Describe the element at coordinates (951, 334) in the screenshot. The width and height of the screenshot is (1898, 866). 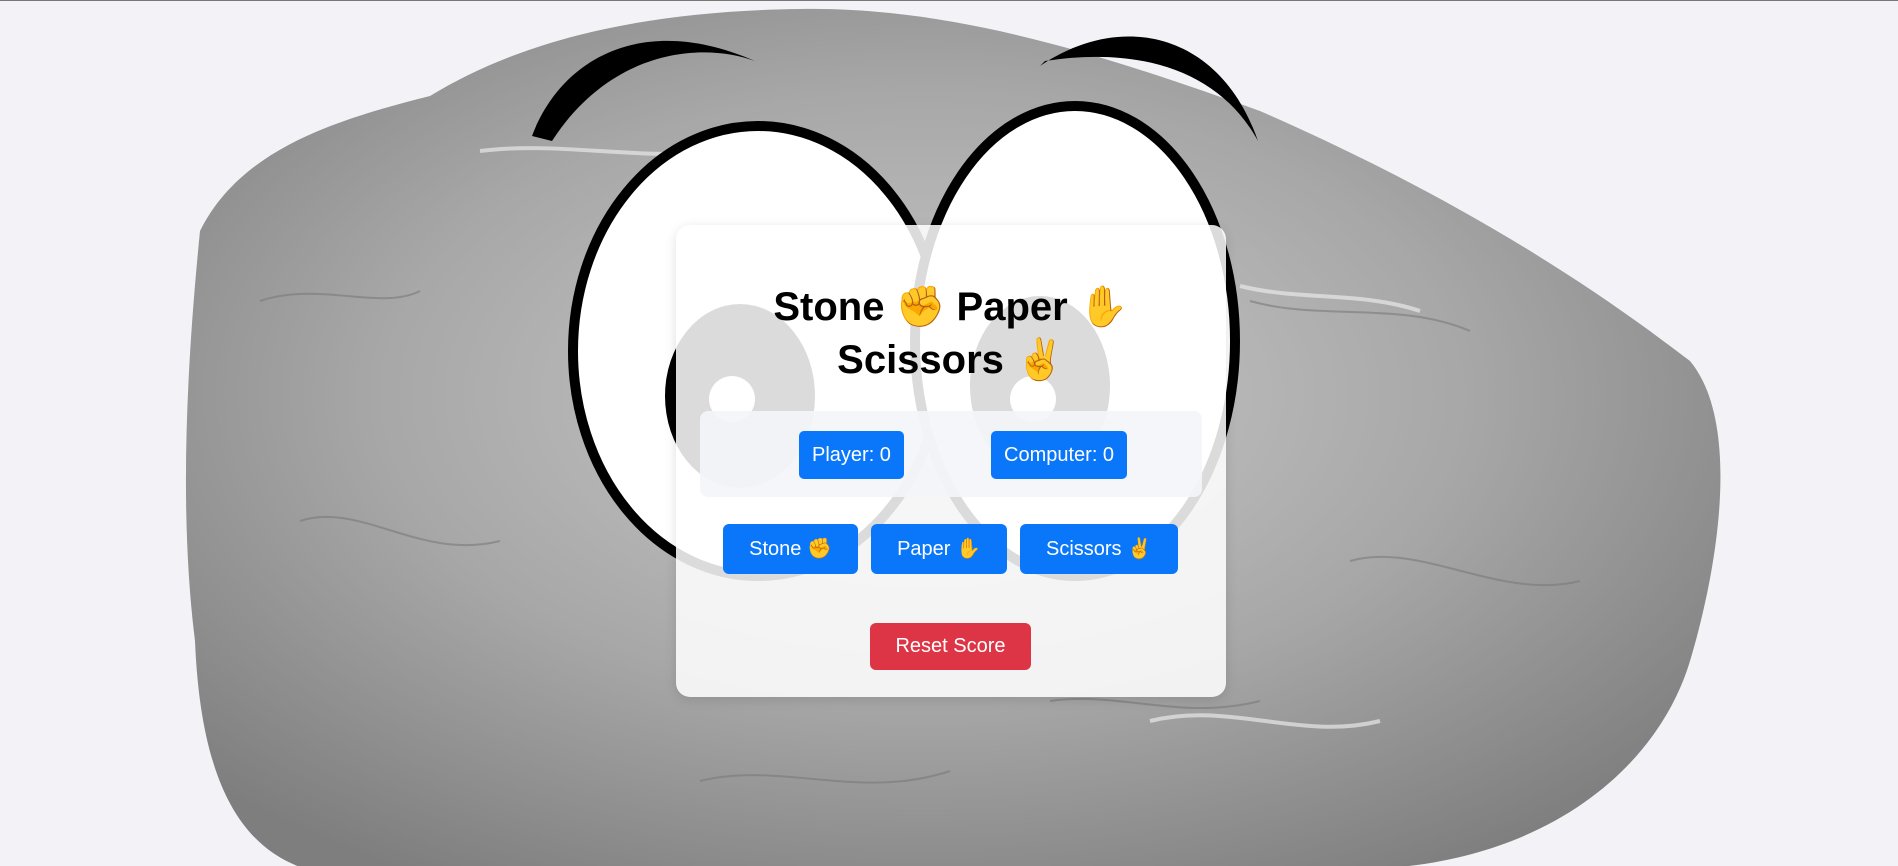
I see `game-title: Stone ✊ Paper ✋ Scissors ✌️` at that location.